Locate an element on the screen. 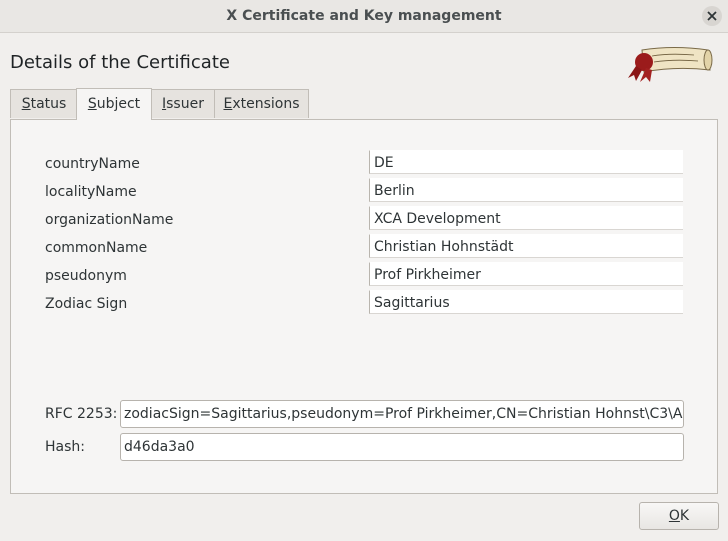 The width and height of the screenshot is (728, 541). tab-status-label: tatus is located at coordinates (48, 104).